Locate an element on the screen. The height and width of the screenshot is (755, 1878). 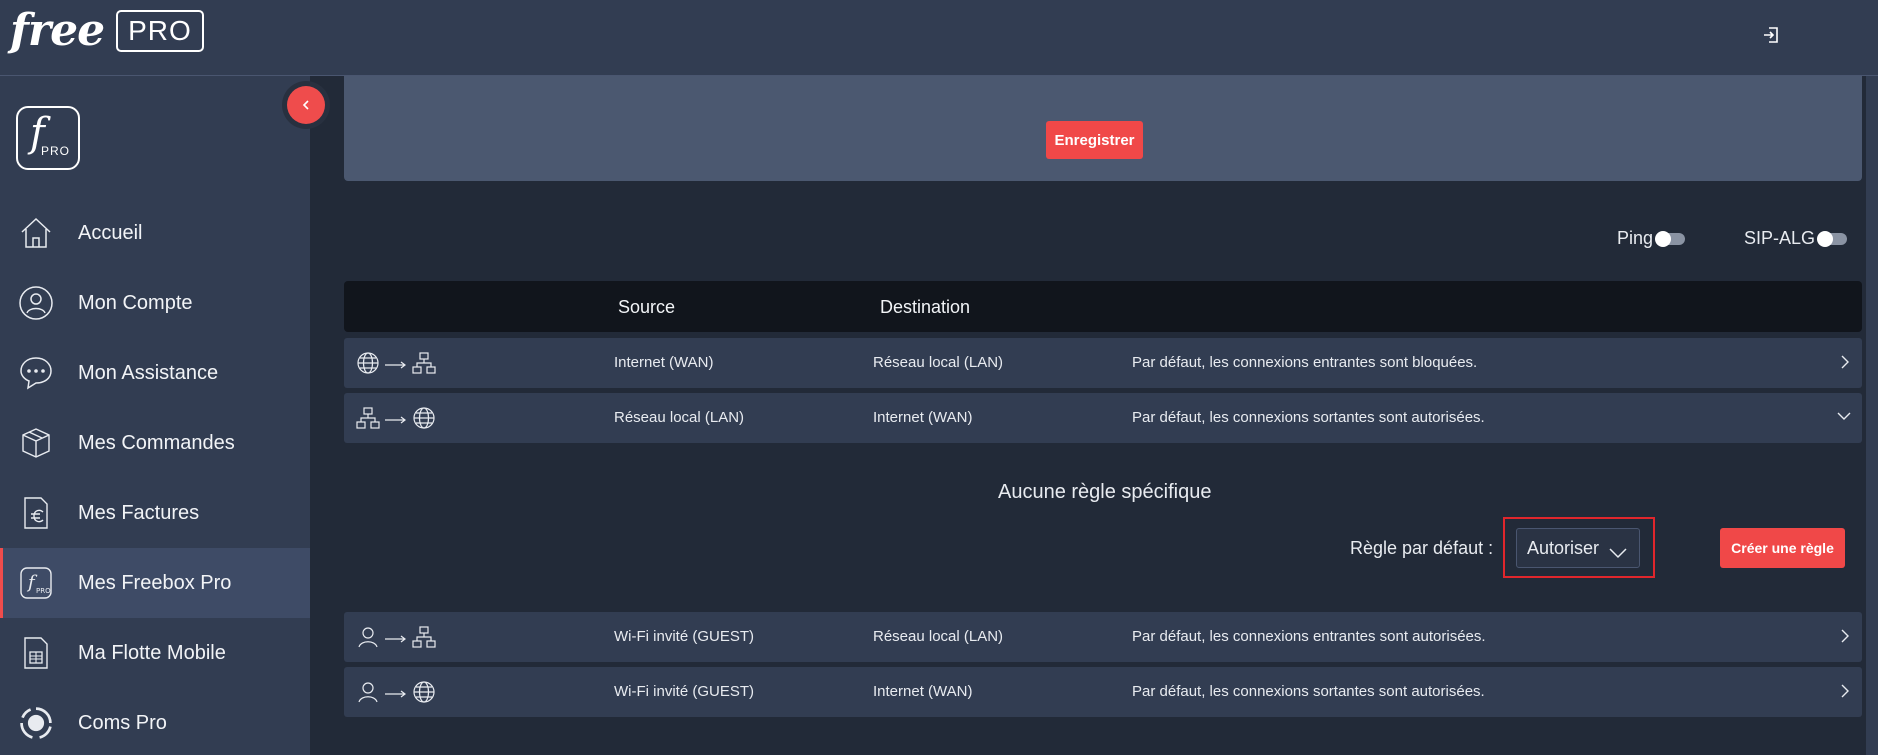
sidebar-item-label: Coms Pro is located at coordinates (122, 722).